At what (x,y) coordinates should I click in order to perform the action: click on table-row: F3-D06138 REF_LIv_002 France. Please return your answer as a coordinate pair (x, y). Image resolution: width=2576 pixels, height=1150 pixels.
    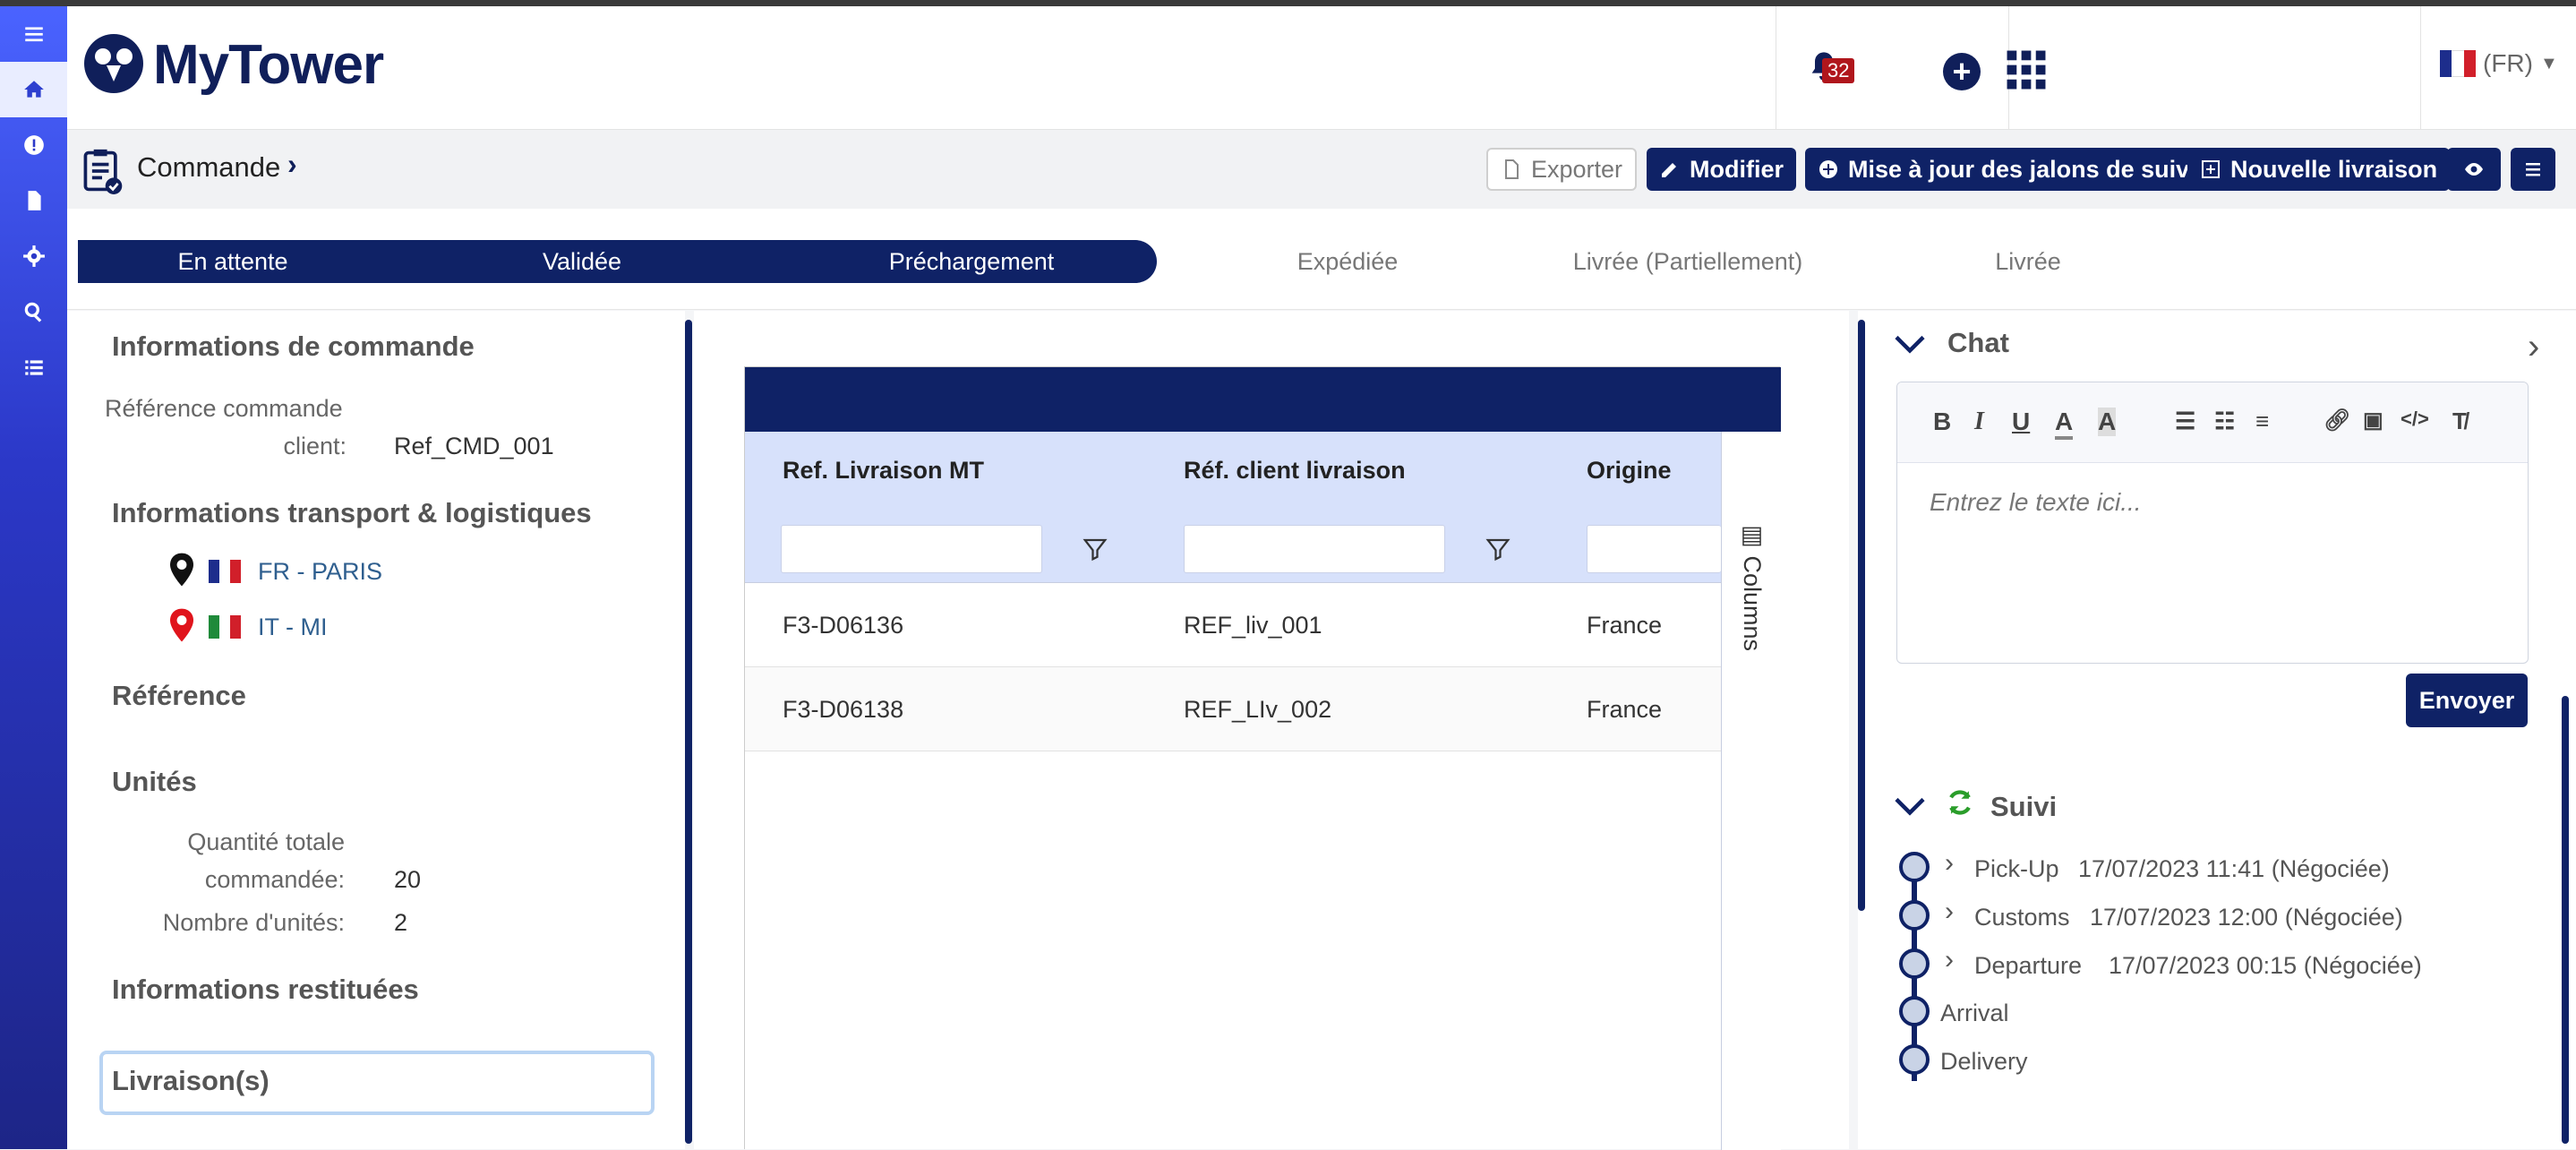
    Looking at the image, I should click on (1233, 709).